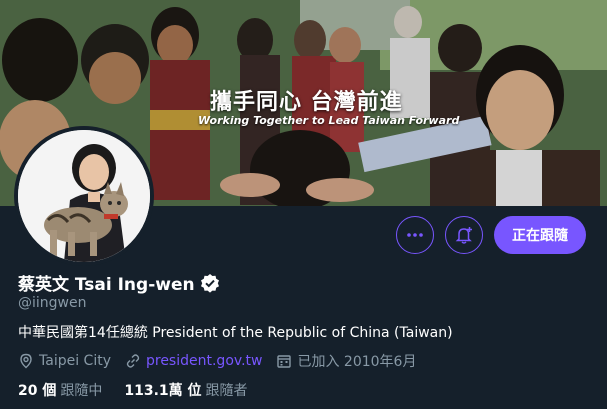 Image resolution: width=607 pixels, height=409 pixels. Describe the element at coordinates (306, 102) in the screenshot. I see `banner-slogan: 攜手同心 台灣前進` at that location.